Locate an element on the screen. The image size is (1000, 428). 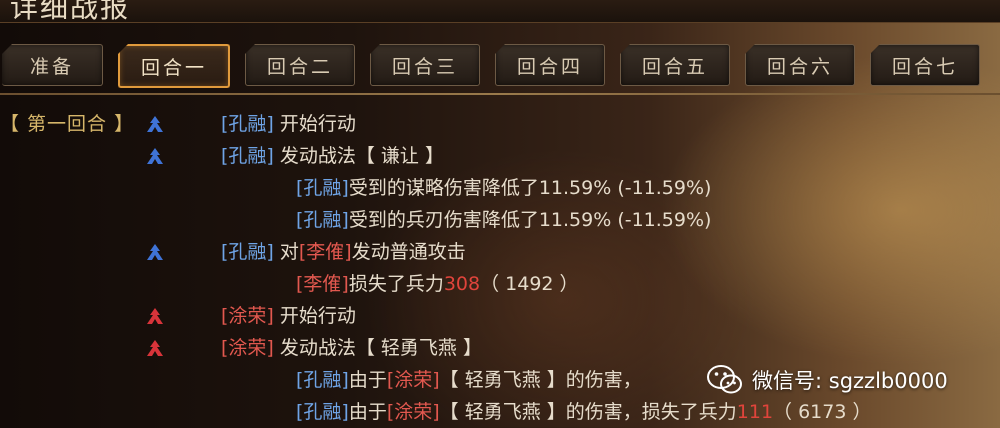
log-row: [孔融]受到的谋略伤害降低了11.59% (-11.59%) is located at coordinates (500, 188).